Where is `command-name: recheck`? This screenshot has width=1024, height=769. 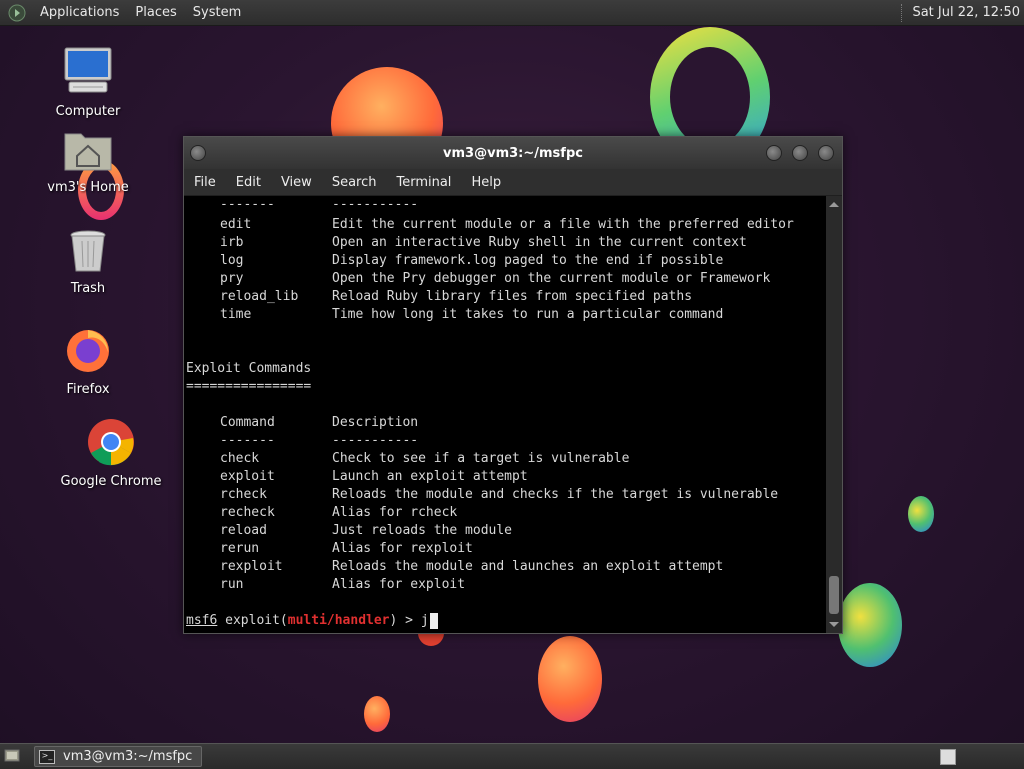 command-name: recheck is located at coordinates (247, 512).